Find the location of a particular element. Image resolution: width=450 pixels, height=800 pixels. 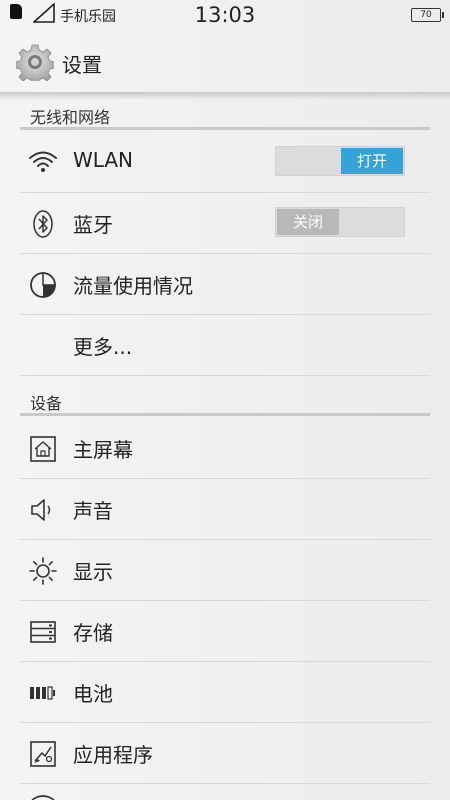

section-header-device: 设备 is located at coordinates (225, 399).